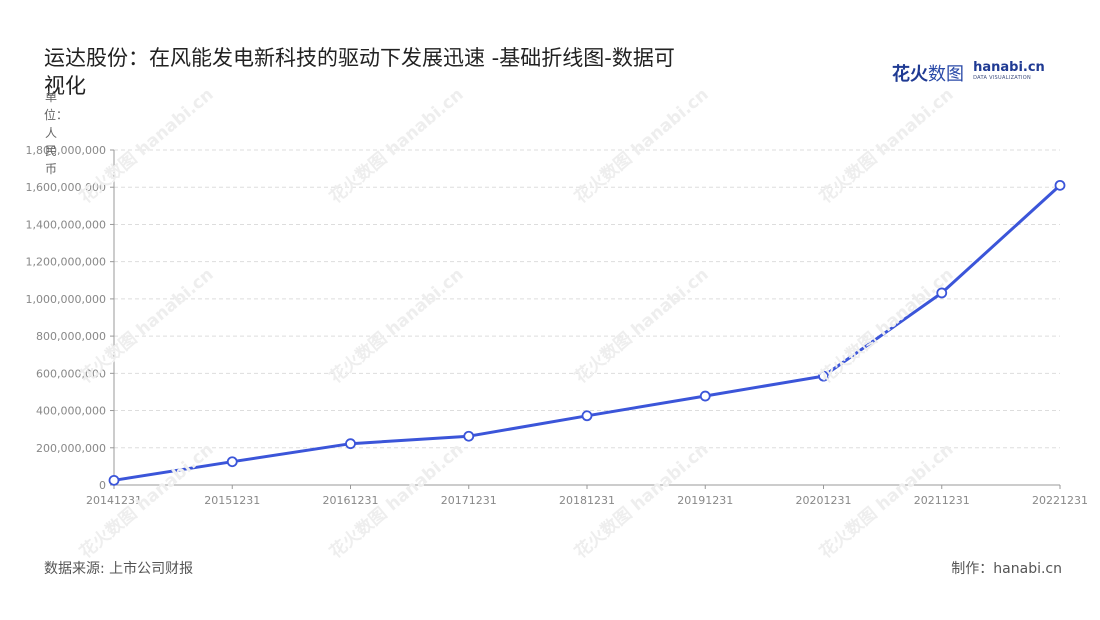  Describe the element at coordinates (705, 500) in the screenshot. I see `x-tick-label: 20191231` at that location.